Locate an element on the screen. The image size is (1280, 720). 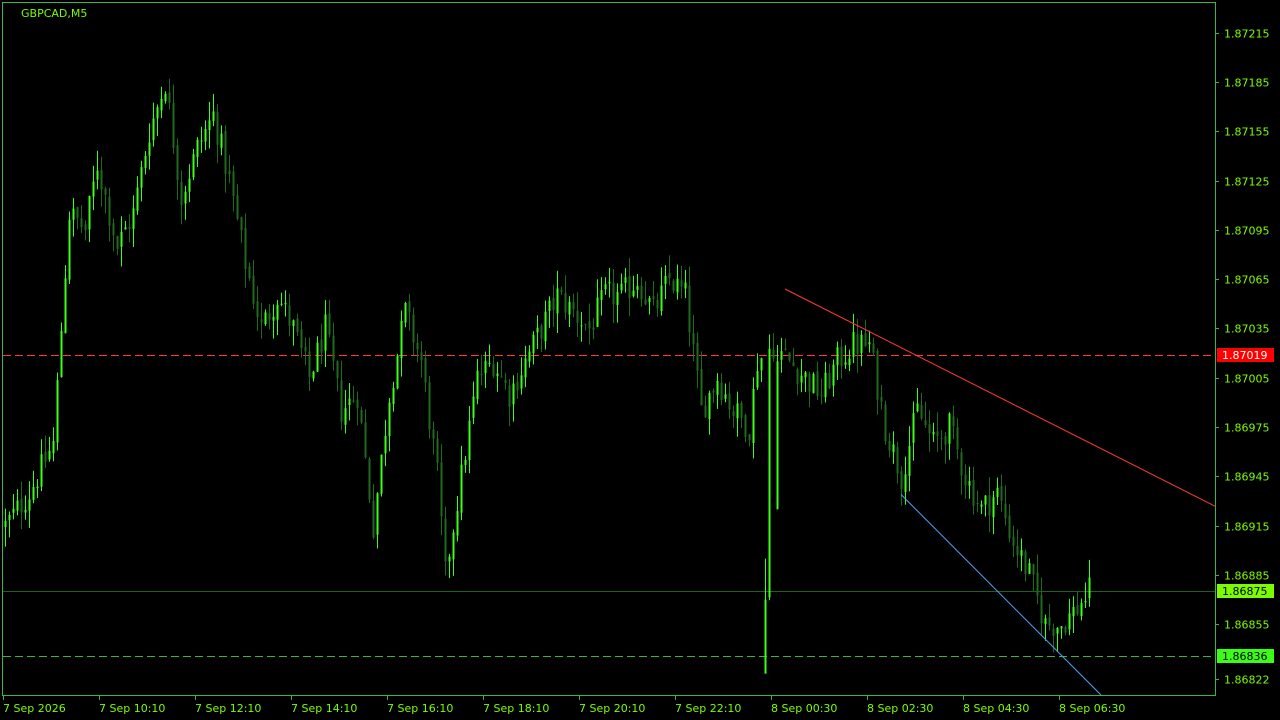
price-tag-label: 1.86875 is located at coordinates (1245, 591).